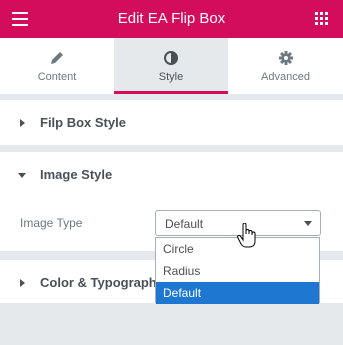 The image size is (343, 345). What do you see at coordinates (184, 224) in the screenshot?
I see `image-type-value: Default` at bounding box center [184, 224].